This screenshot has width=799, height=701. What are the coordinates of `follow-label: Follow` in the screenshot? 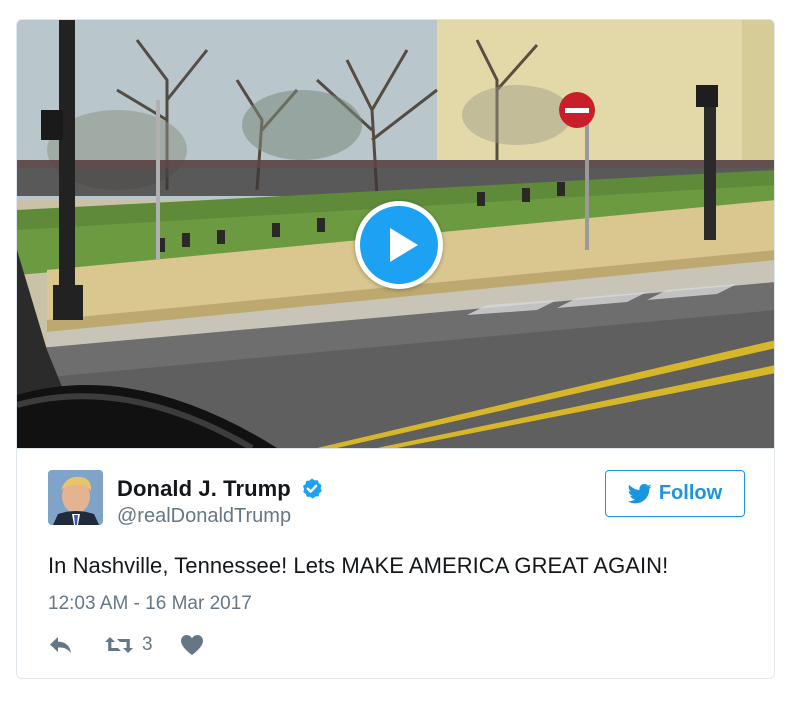 It's located at (690, 493).